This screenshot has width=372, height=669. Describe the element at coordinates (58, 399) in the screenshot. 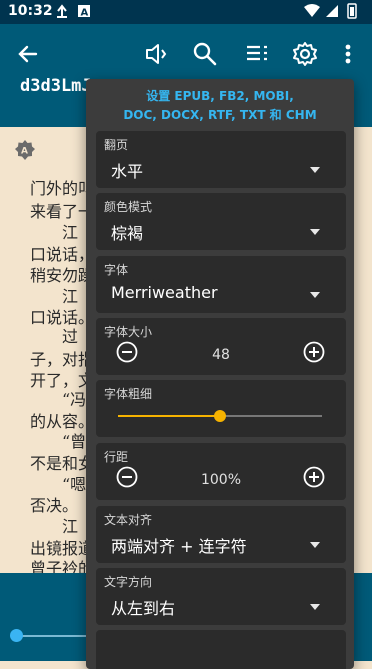

I see `book-text-line: “冯` at that location.